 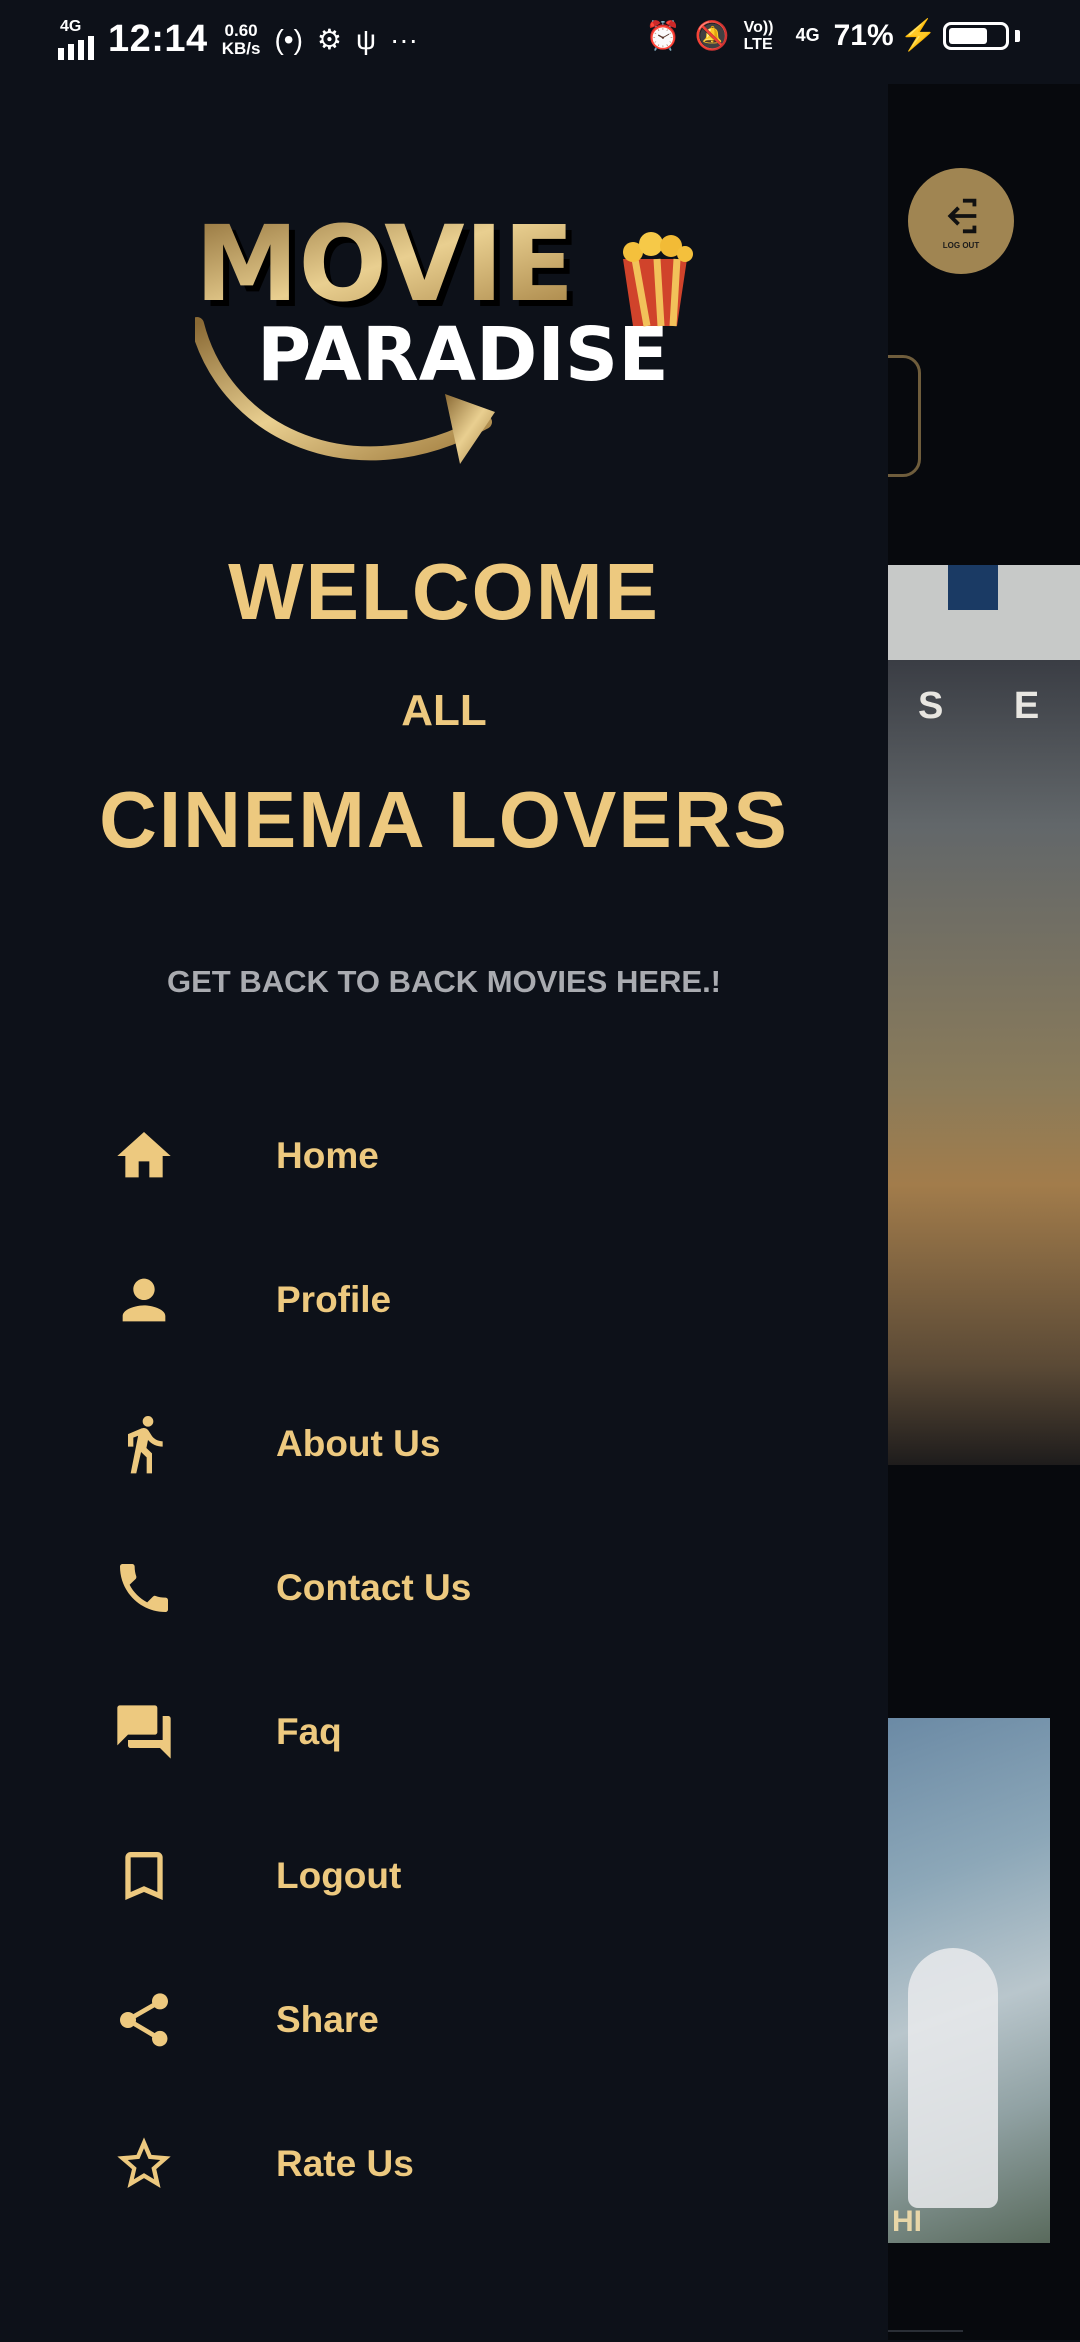 What do you see at coordinates (962, 215) in the screenshot?
I see `logout-icon` at bounding box center [962, 215].